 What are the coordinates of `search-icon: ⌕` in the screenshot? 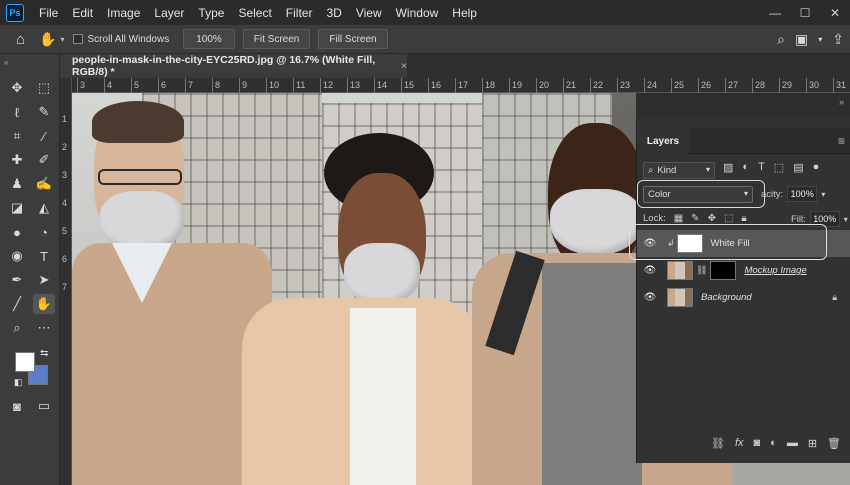 It's located at (781, 39).